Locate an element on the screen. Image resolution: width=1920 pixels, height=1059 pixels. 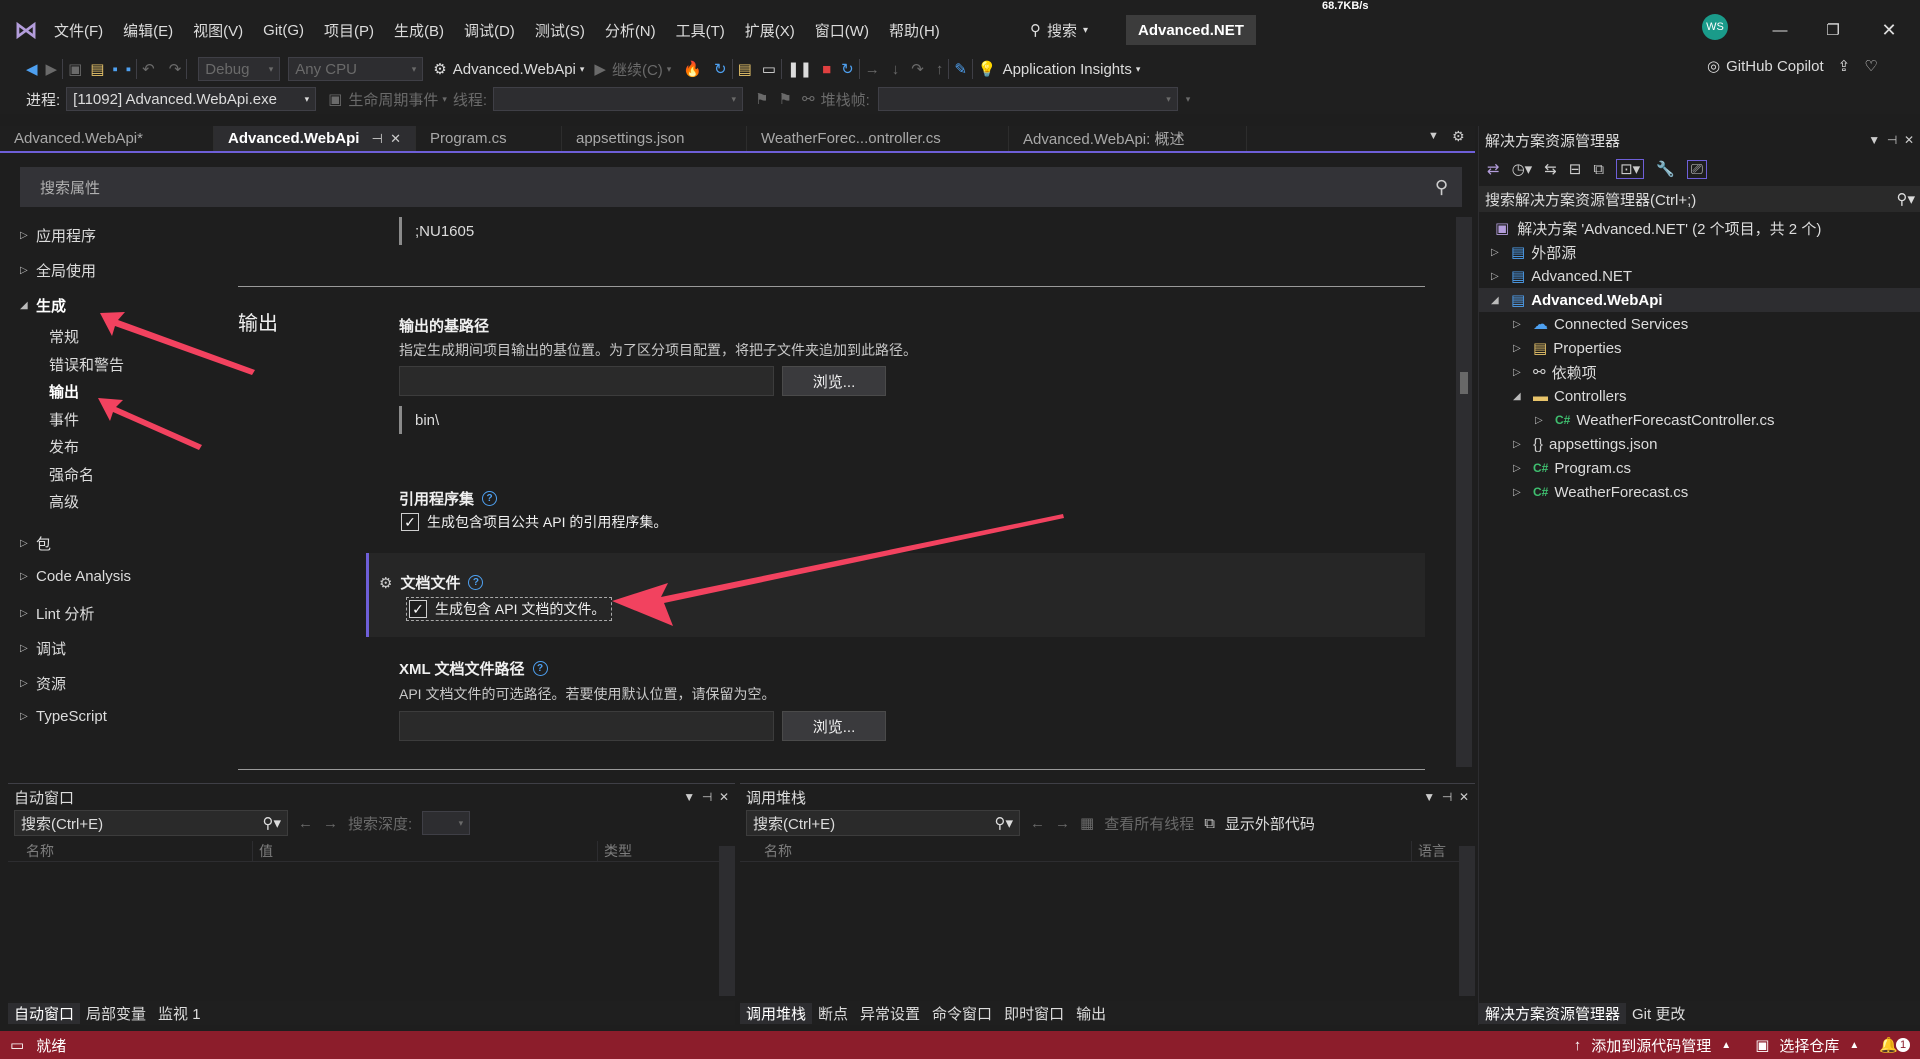
menu-file: 文件(F) is located at coordinates (78, 30).